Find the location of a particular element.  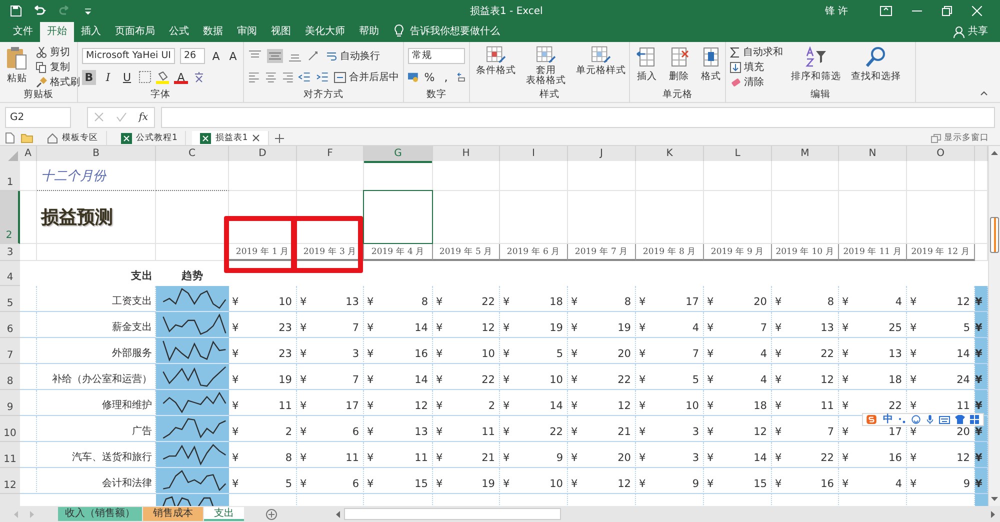

sheet-tab: 支出 is located at coordinates (224, 514).